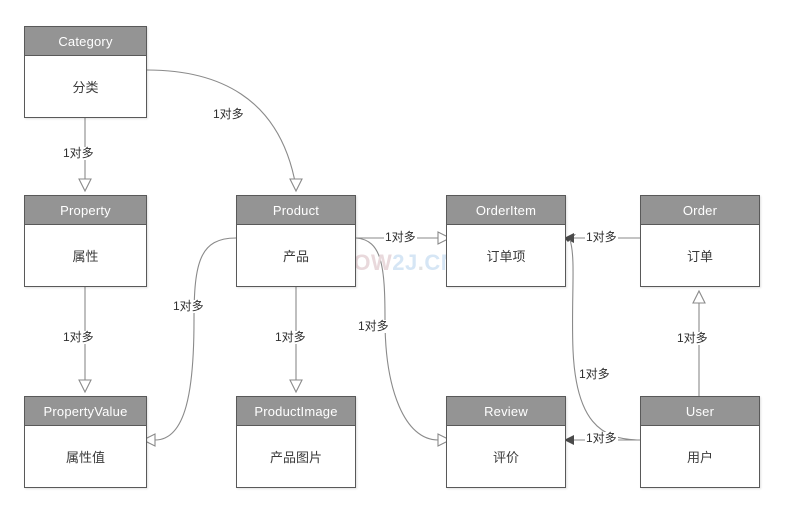  What do you see at coordinates (296, 241) in the screenshot?
I see `entity-product: Product 产品` at bounding box center [296, 241].